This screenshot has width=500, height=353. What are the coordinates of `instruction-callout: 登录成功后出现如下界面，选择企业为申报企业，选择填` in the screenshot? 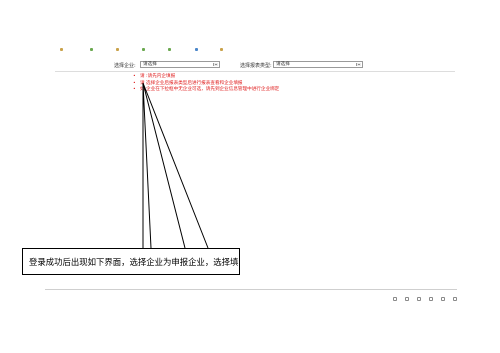 It's located at (131, 261).